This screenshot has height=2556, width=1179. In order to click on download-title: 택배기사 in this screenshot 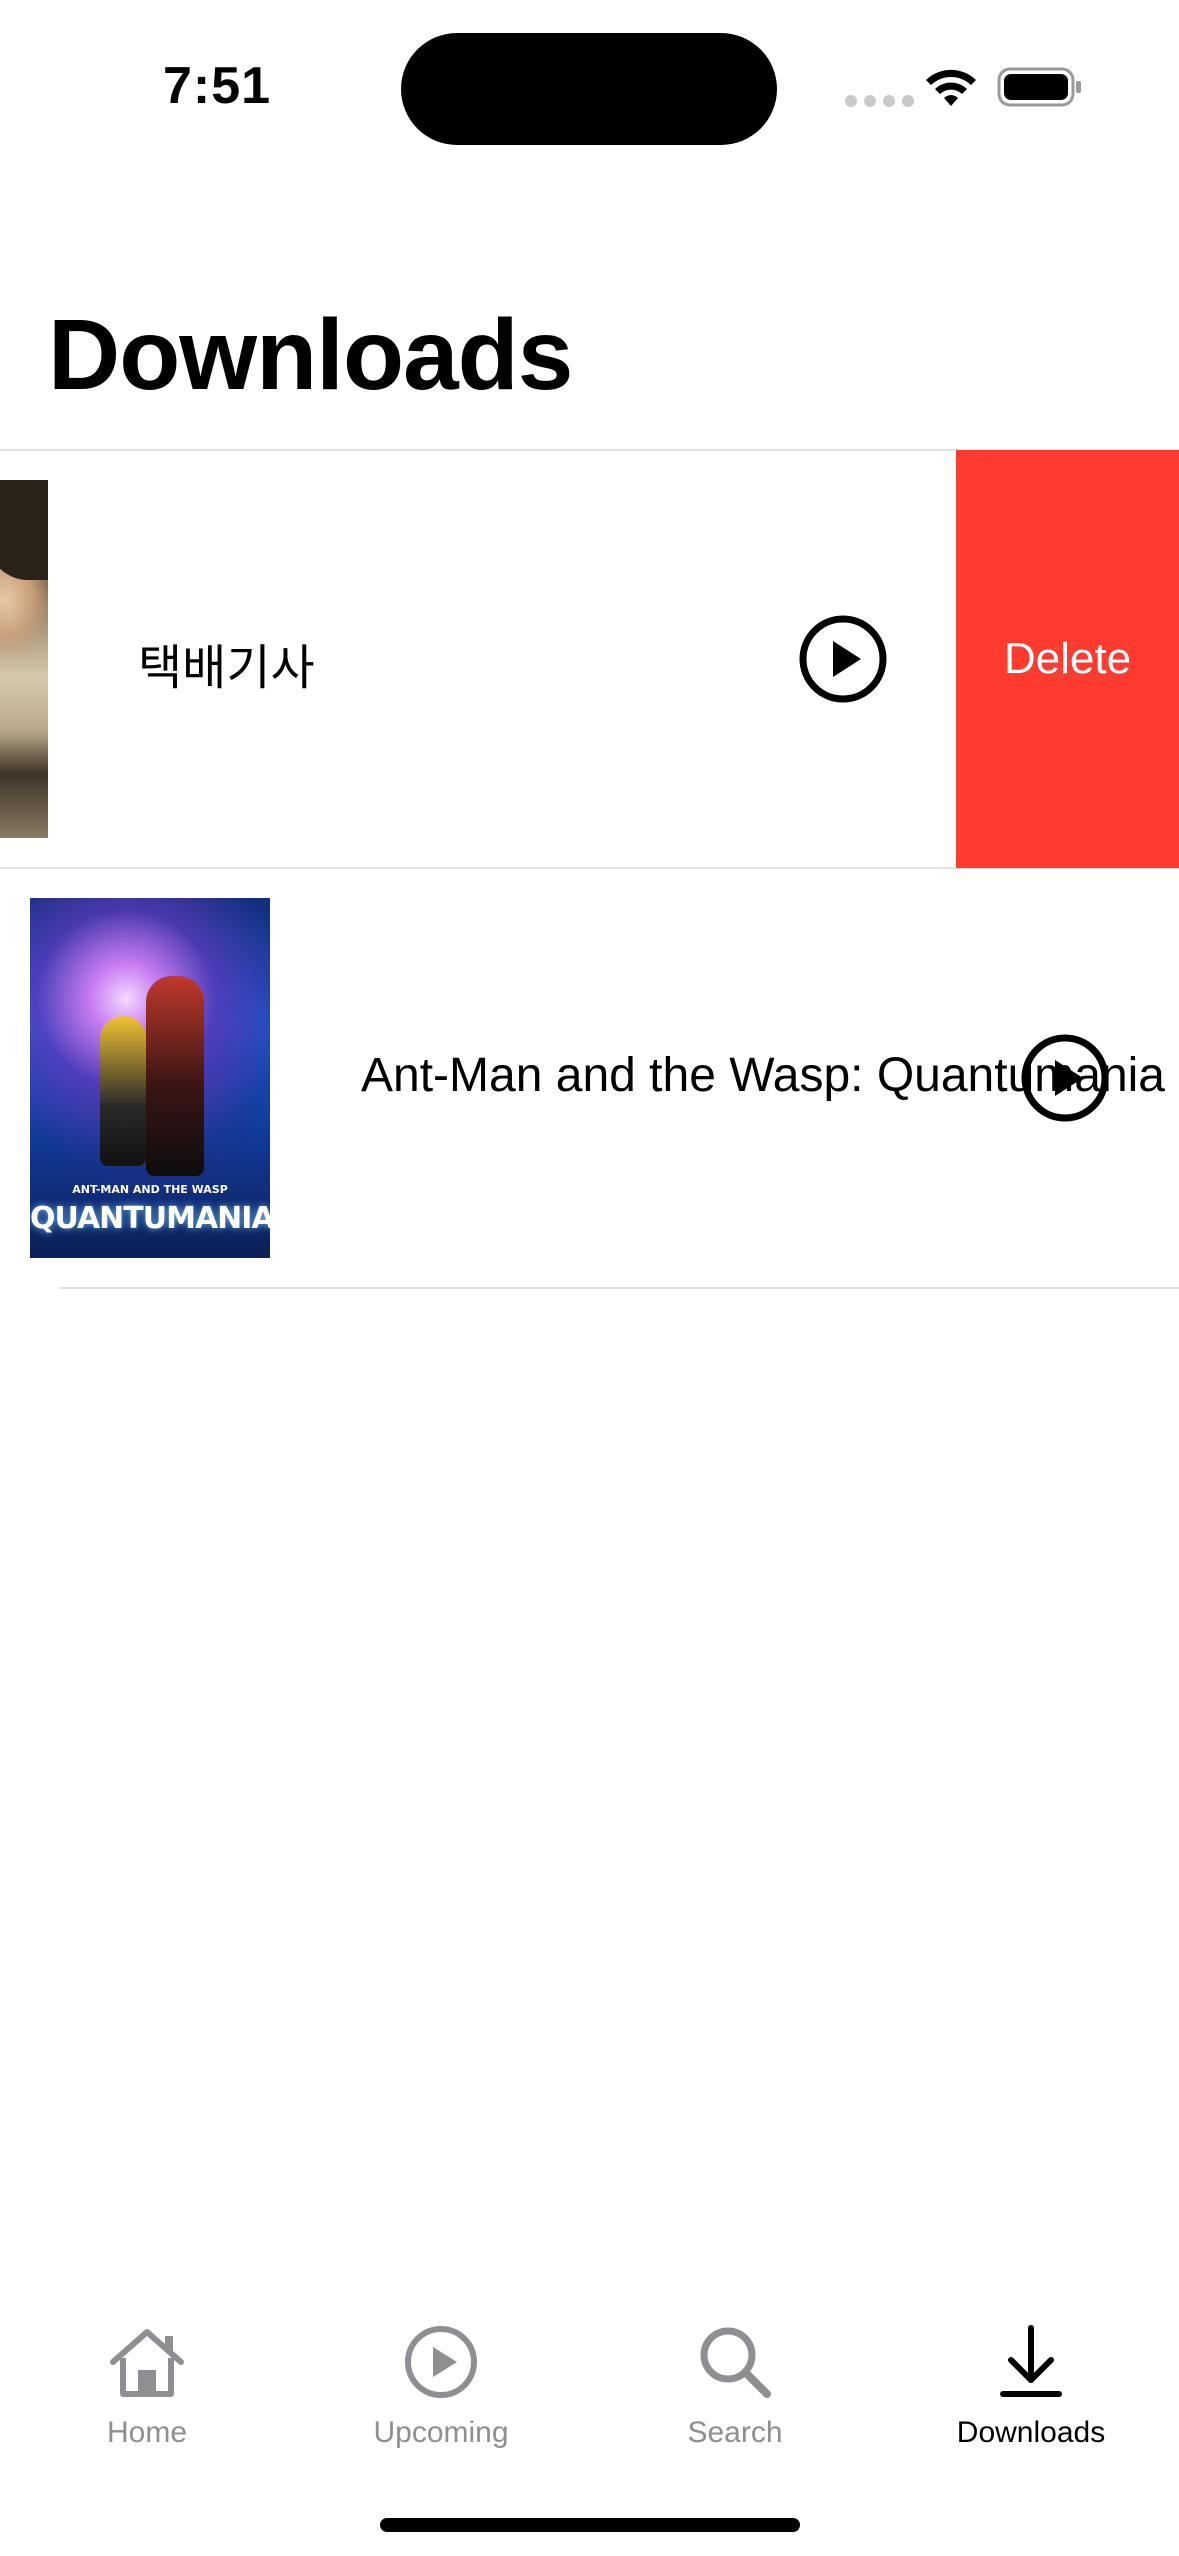, I will do `click(226, 668)`.